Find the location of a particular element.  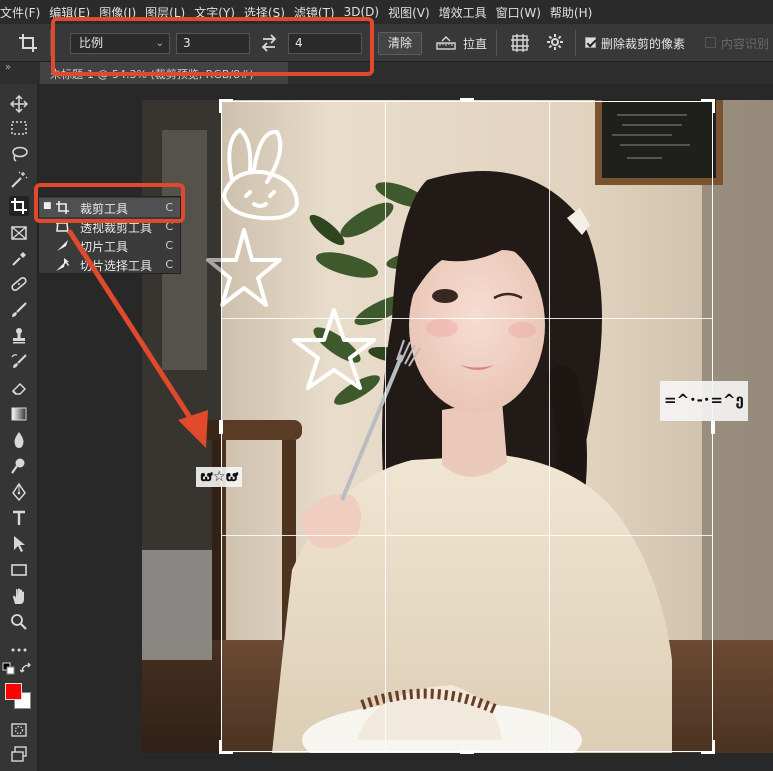

crop-tool-icon is located at coordinates (19, 206).